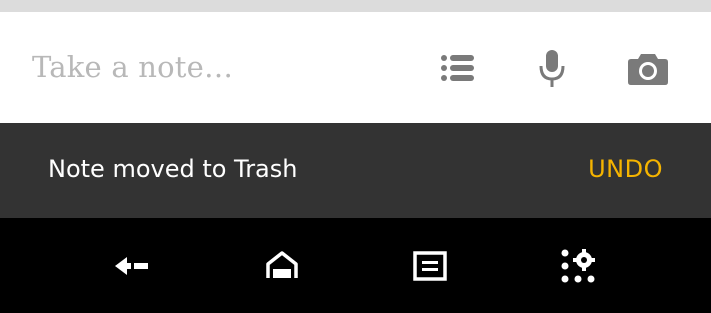  Describe the element at coordinates (625, 169) in the screenshot. I see `undo-button: UNDO` at that location.